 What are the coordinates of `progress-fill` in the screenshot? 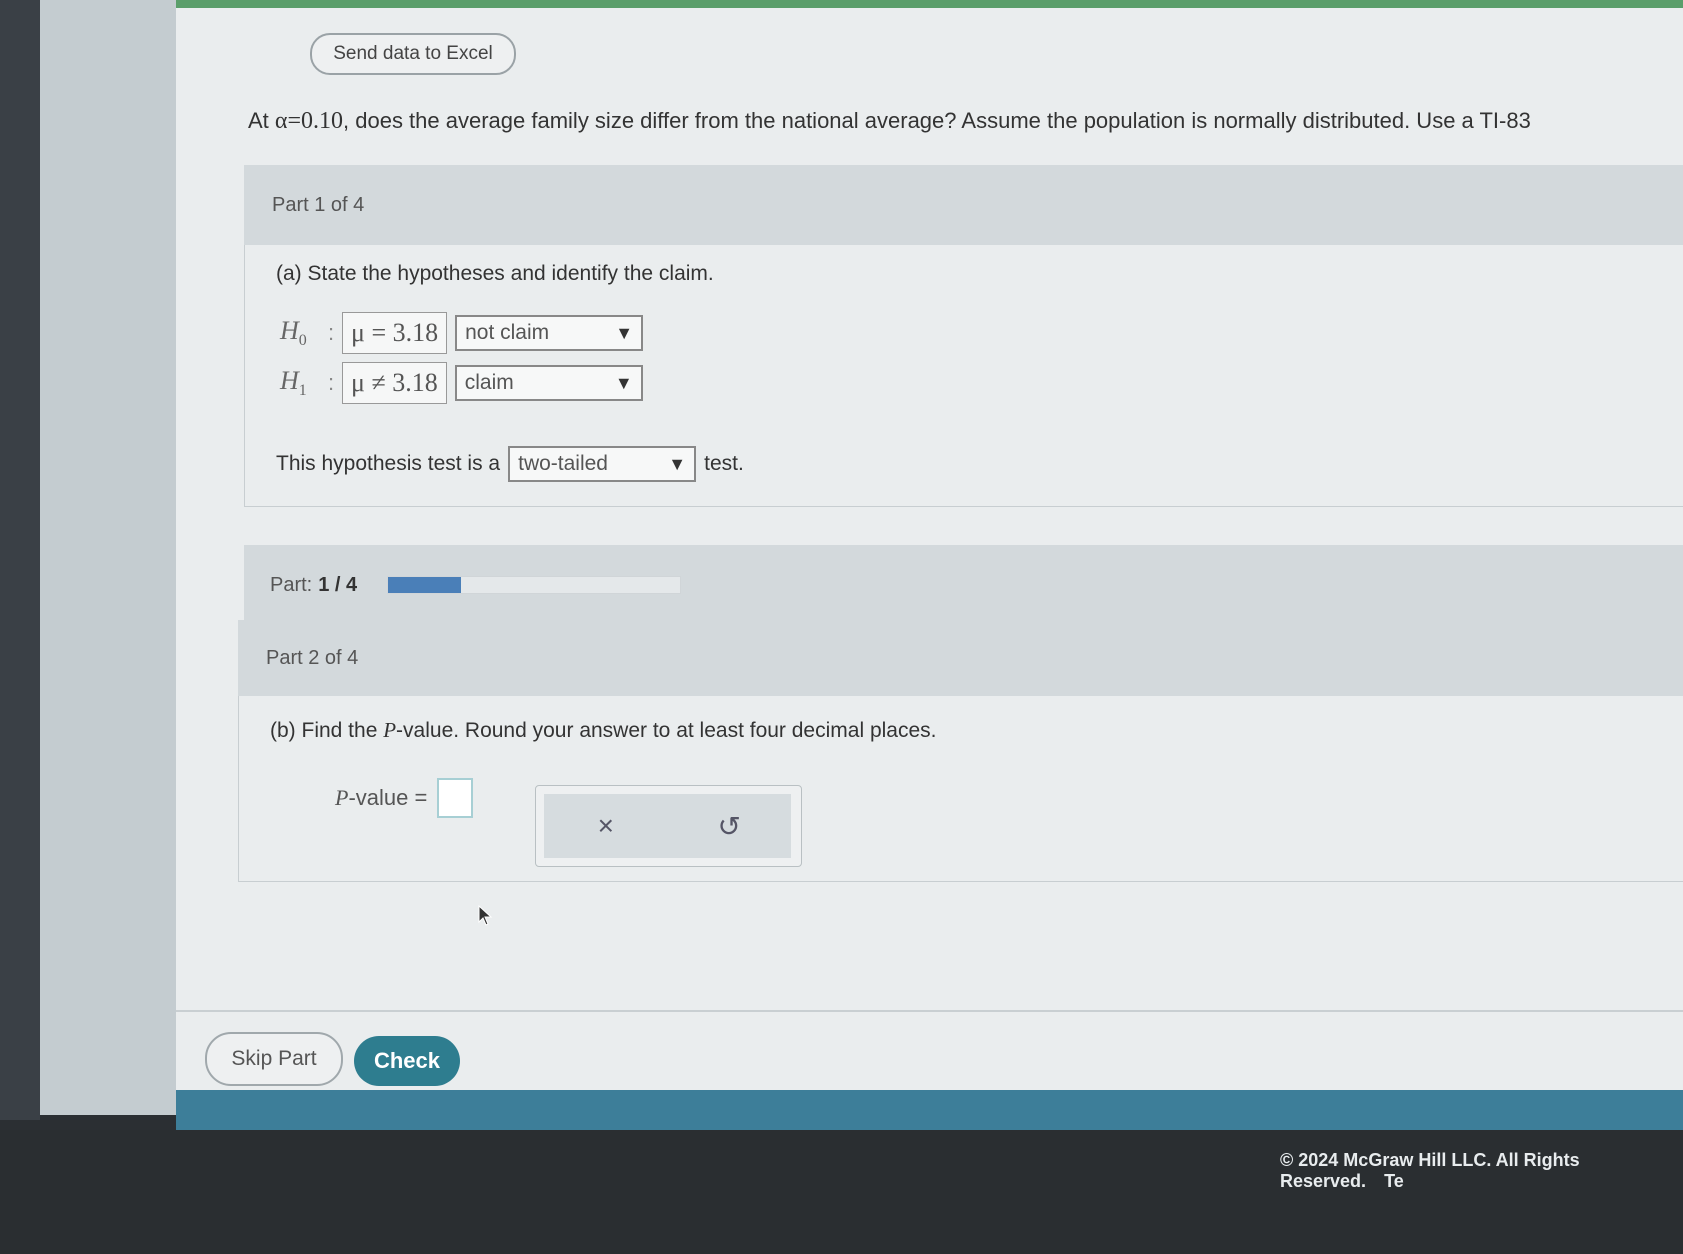 It's located at (425, 585).